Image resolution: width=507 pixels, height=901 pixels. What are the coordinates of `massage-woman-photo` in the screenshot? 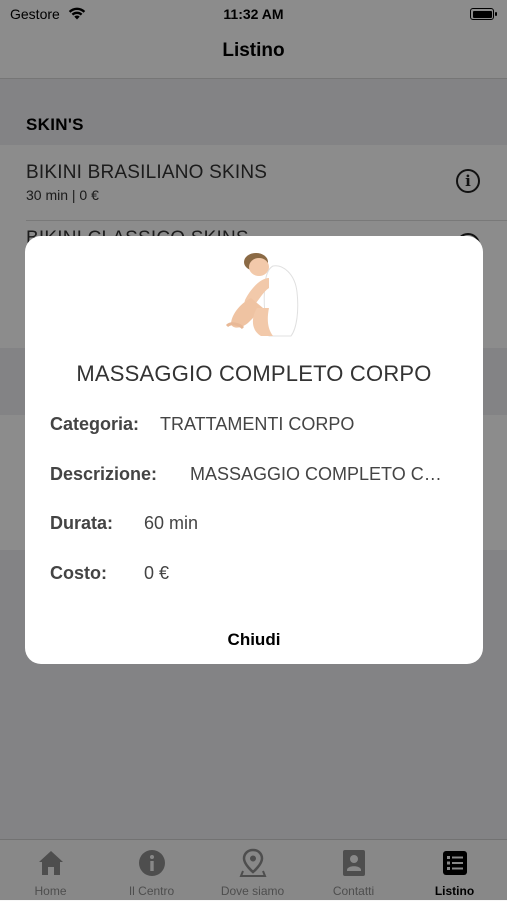 It's located at (262, 295).